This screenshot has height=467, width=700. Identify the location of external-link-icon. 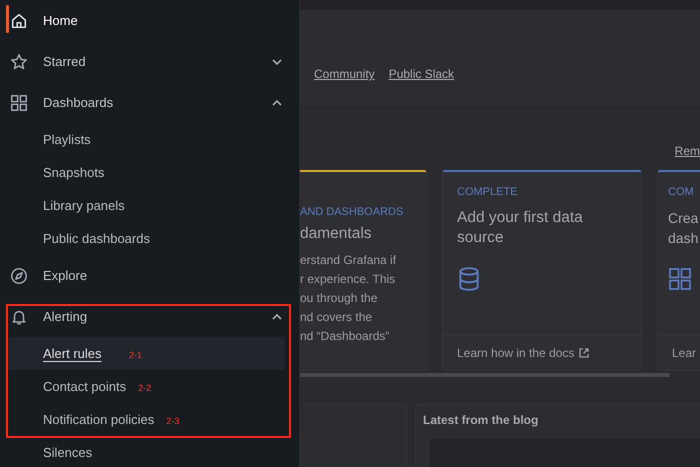
(584, 353).